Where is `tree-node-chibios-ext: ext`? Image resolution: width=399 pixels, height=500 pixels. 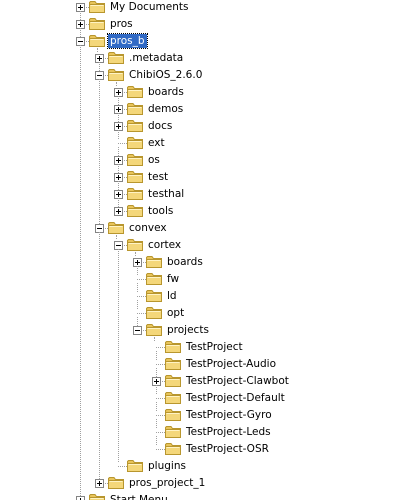 tree-node-chibios-ext: ext is located at coordinates (199, 143).